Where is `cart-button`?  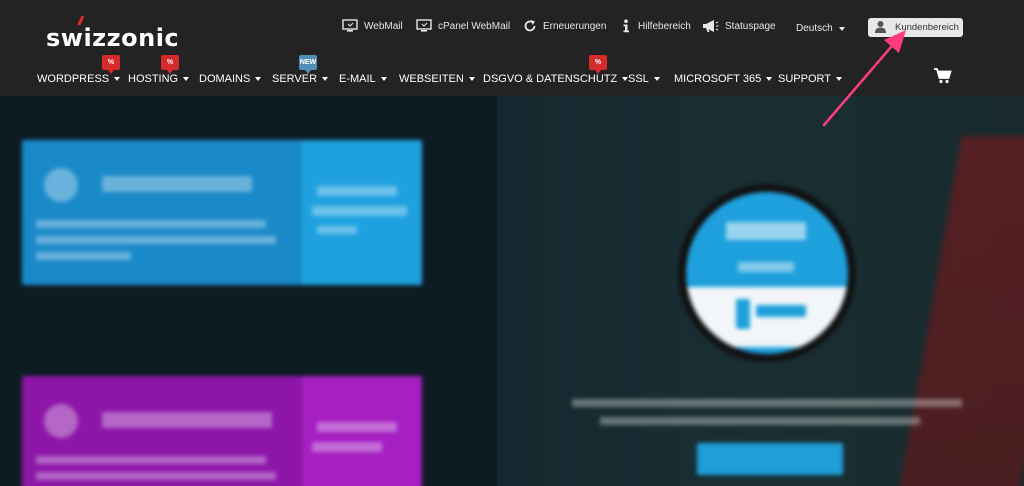
cart-button is located at coordinates (943, 78).